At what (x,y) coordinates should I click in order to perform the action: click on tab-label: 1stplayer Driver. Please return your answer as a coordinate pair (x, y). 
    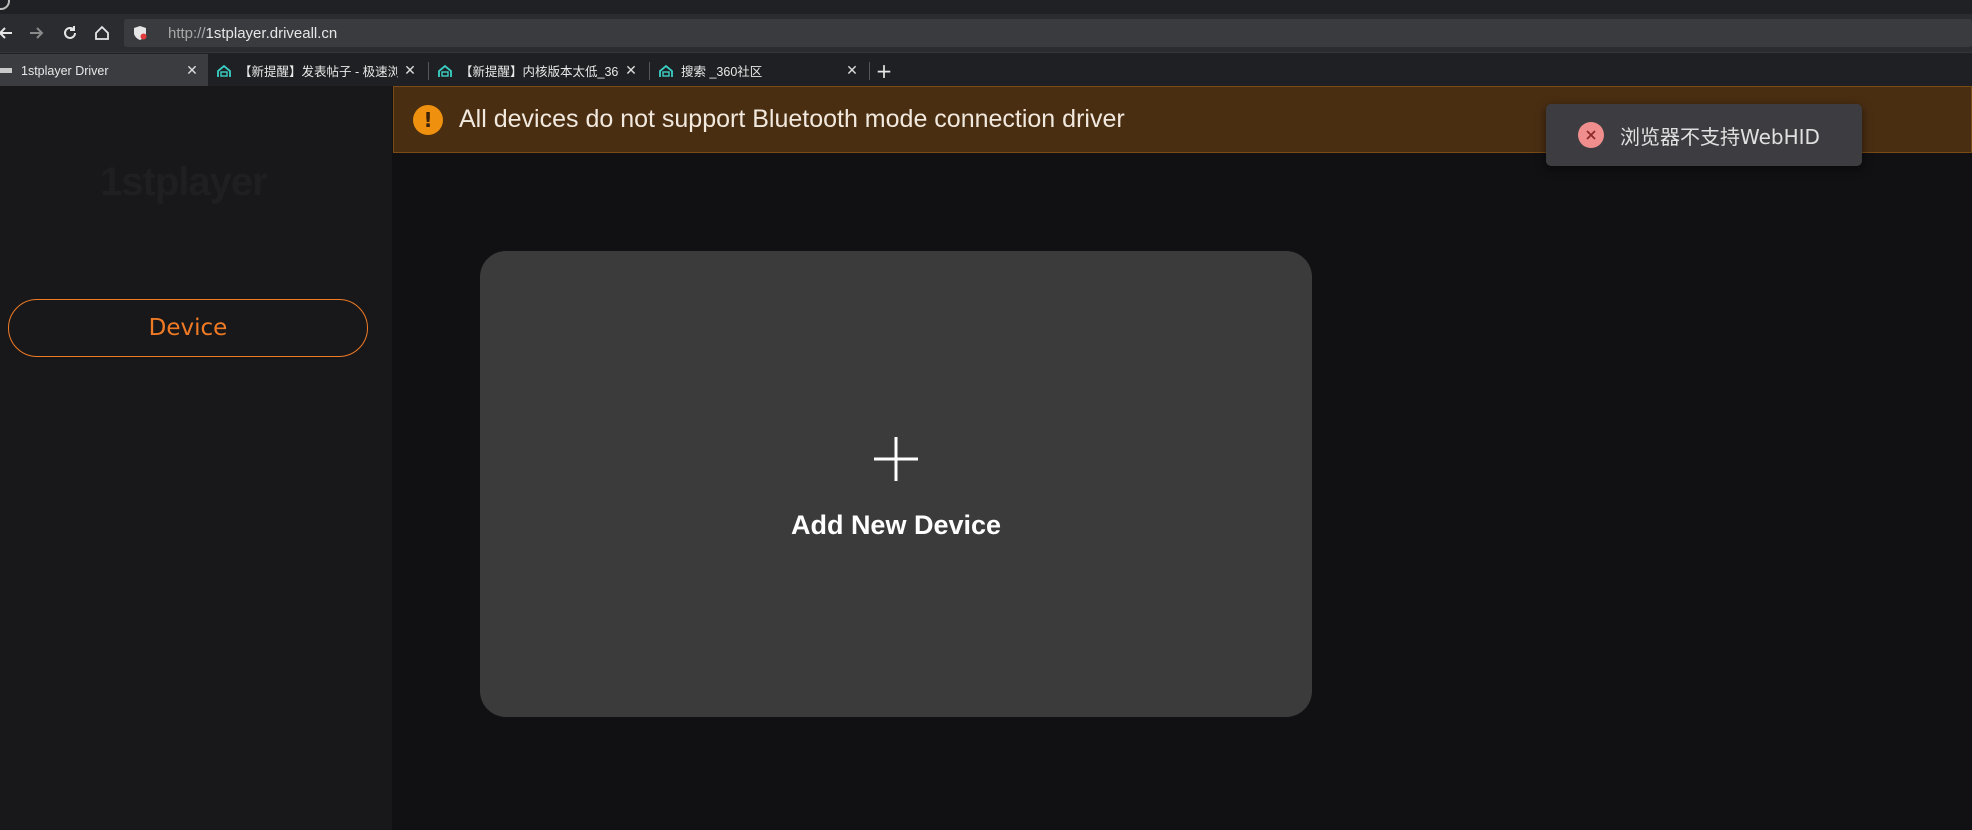
    Looking at the image, I should click on (65, 70).